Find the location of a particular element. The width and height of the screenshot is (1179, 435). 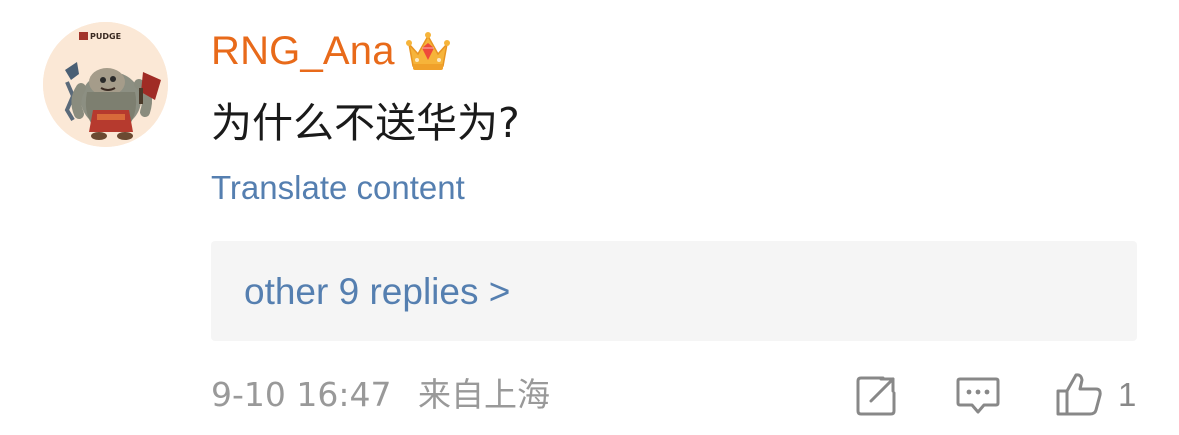

thumbs-up-icon is located at coordinates (1079, 394).